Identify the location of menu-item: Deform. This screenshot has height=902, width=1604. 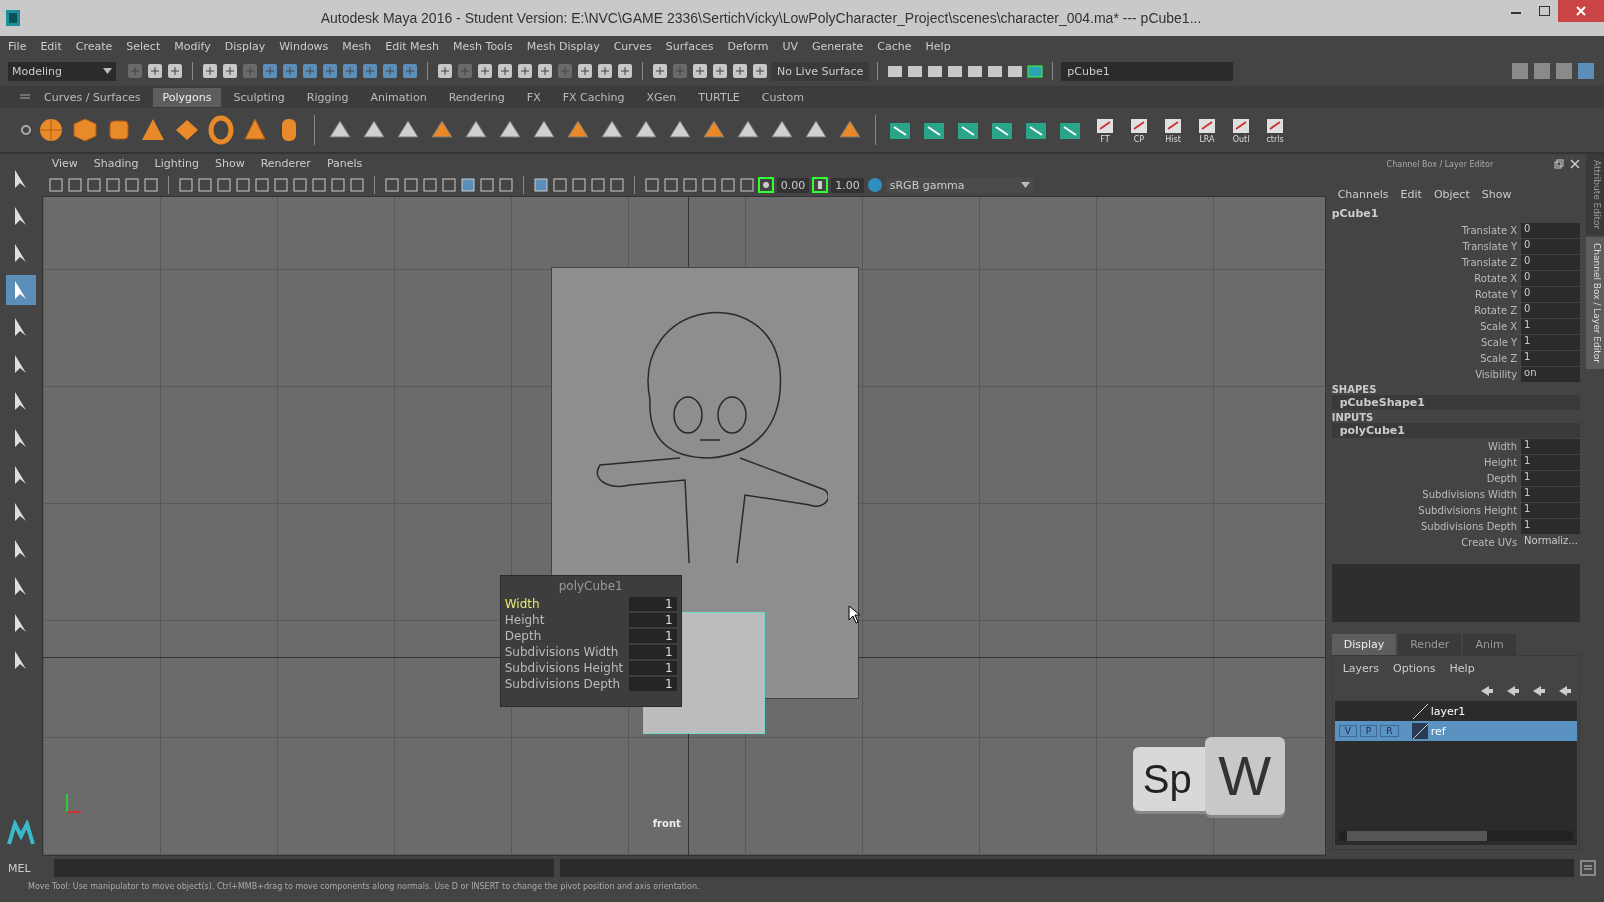
(748, 46).